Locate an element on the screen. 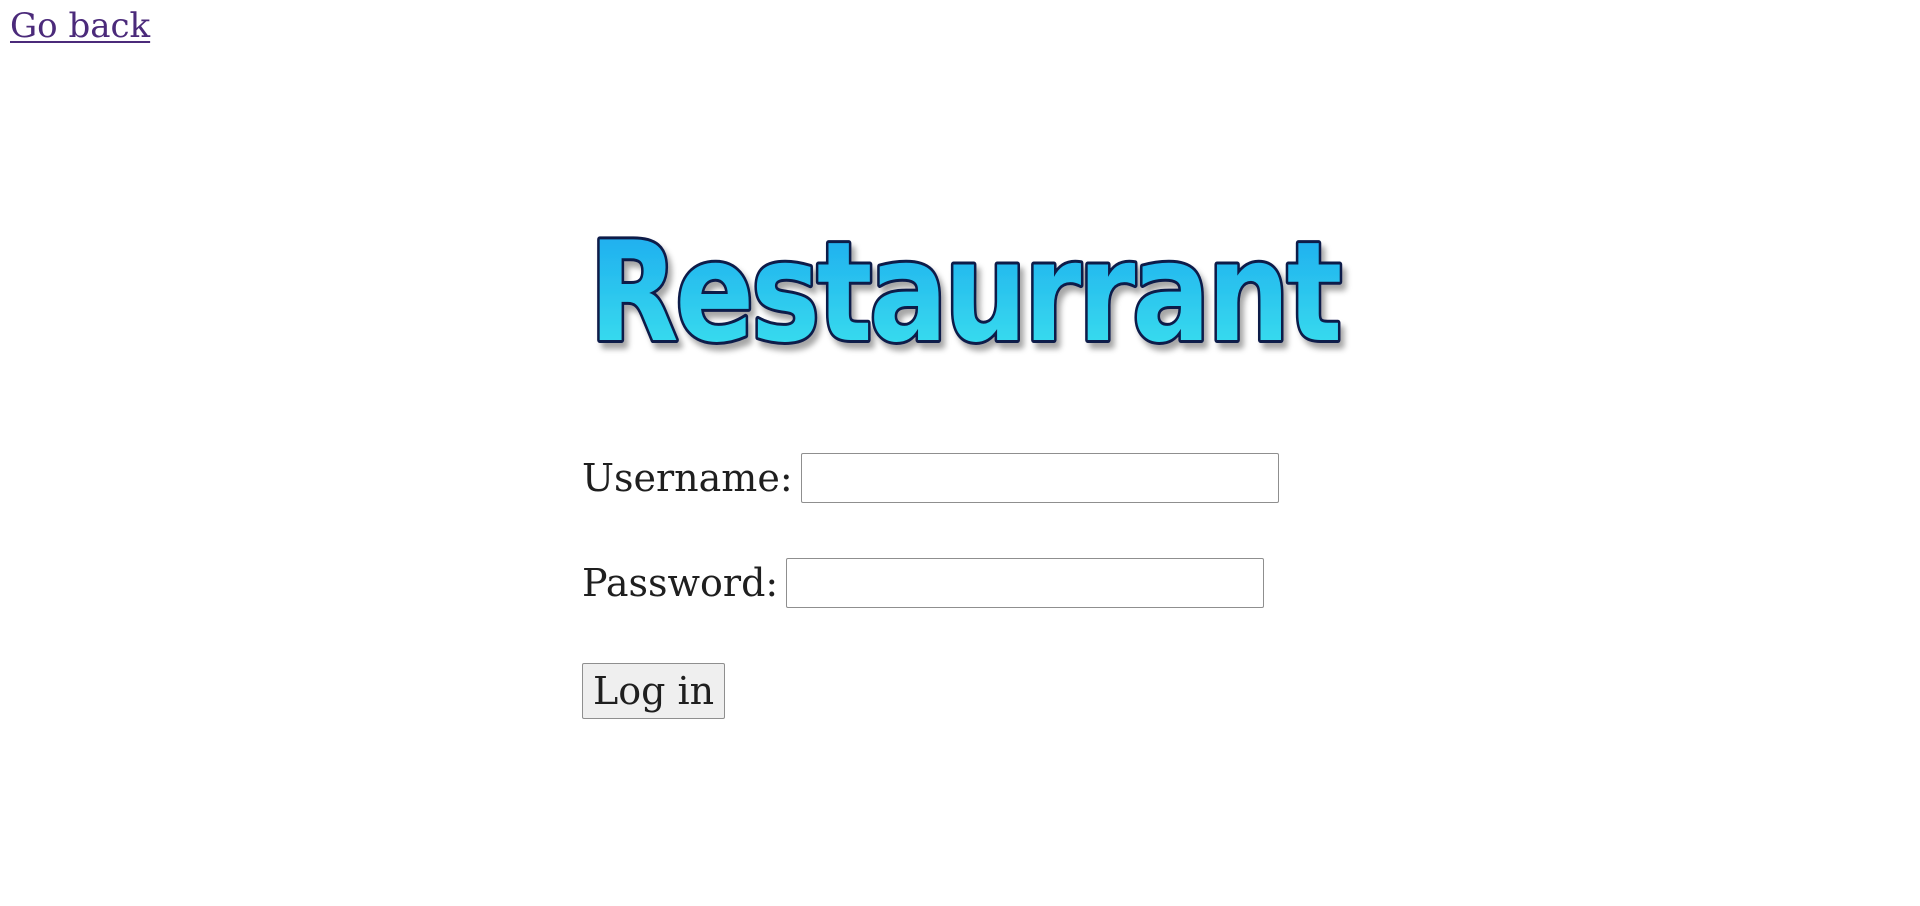 The width and height of the screenshot is (1920, 906). restaurrant-logo: Restaurrant is located at coordinates (965, 292).